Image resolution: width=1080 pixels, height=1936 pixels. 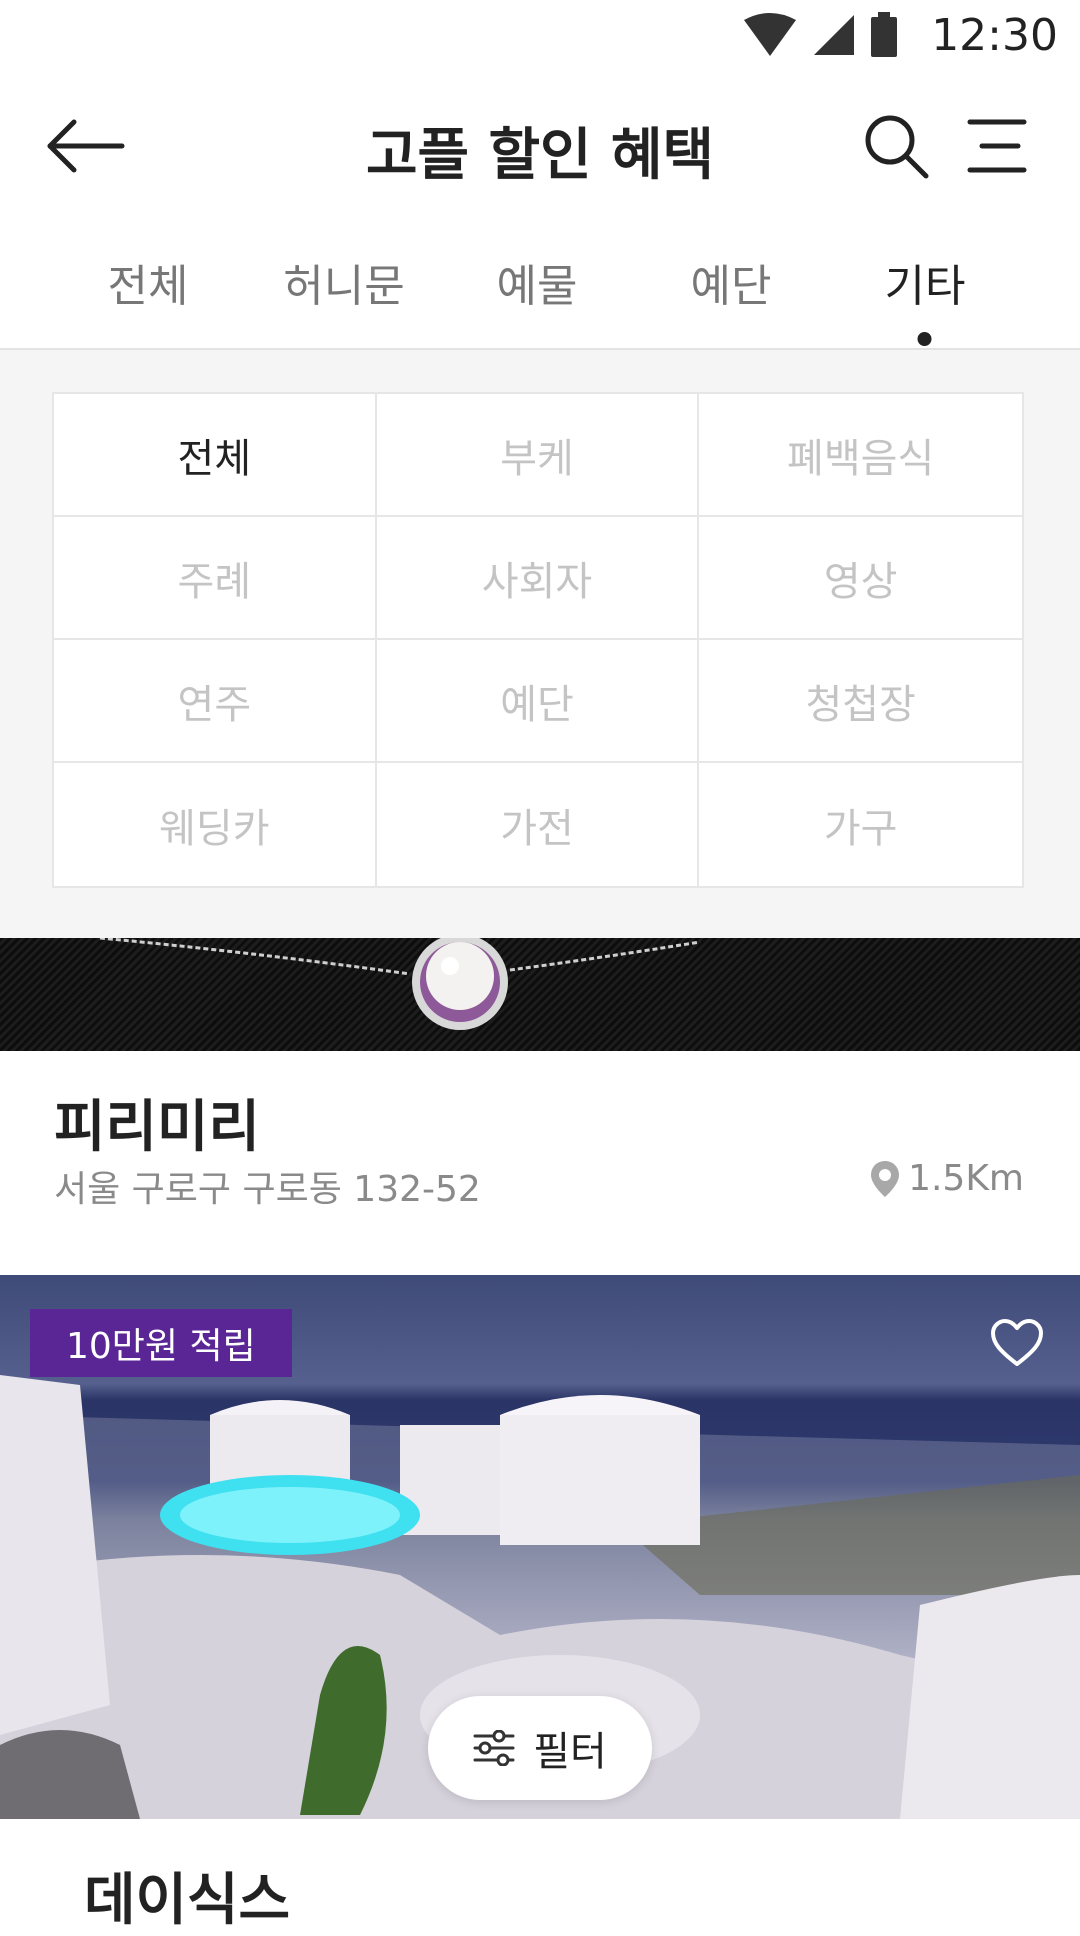 I want to click on filter-sliders-icon, so click(x=494, y=1748).